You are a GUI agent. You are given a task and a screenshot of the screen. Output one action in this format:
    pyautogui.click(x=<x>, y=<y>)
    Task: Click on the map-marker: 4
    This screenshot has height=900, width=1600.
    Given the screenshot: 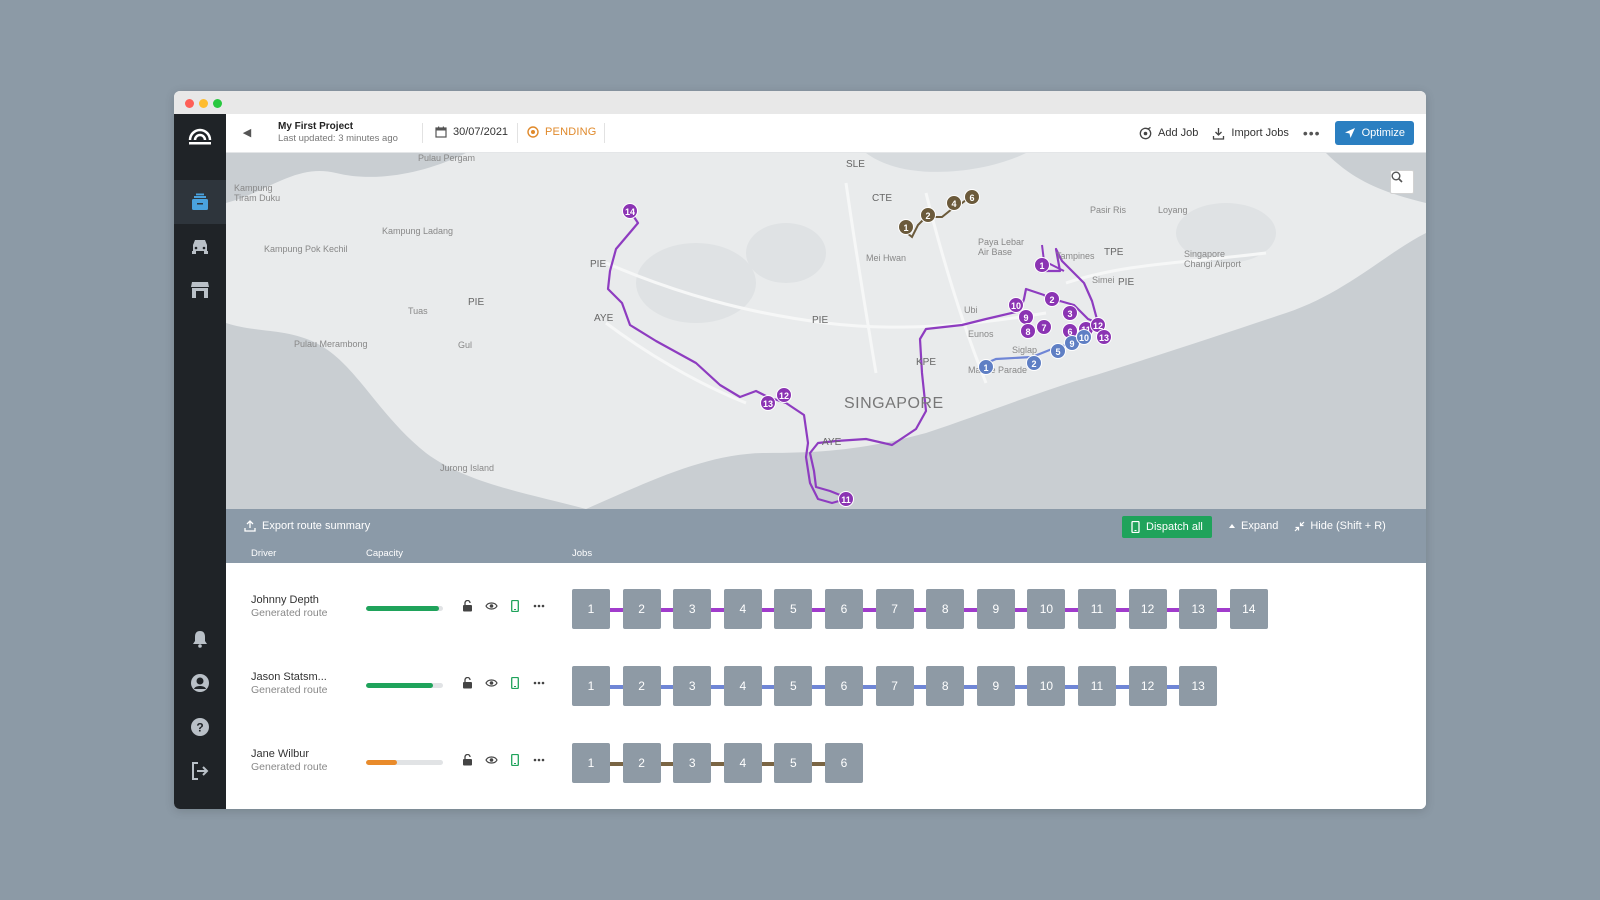 What is the action you would take?
    pyautogui.click(x=954, y=203)
    